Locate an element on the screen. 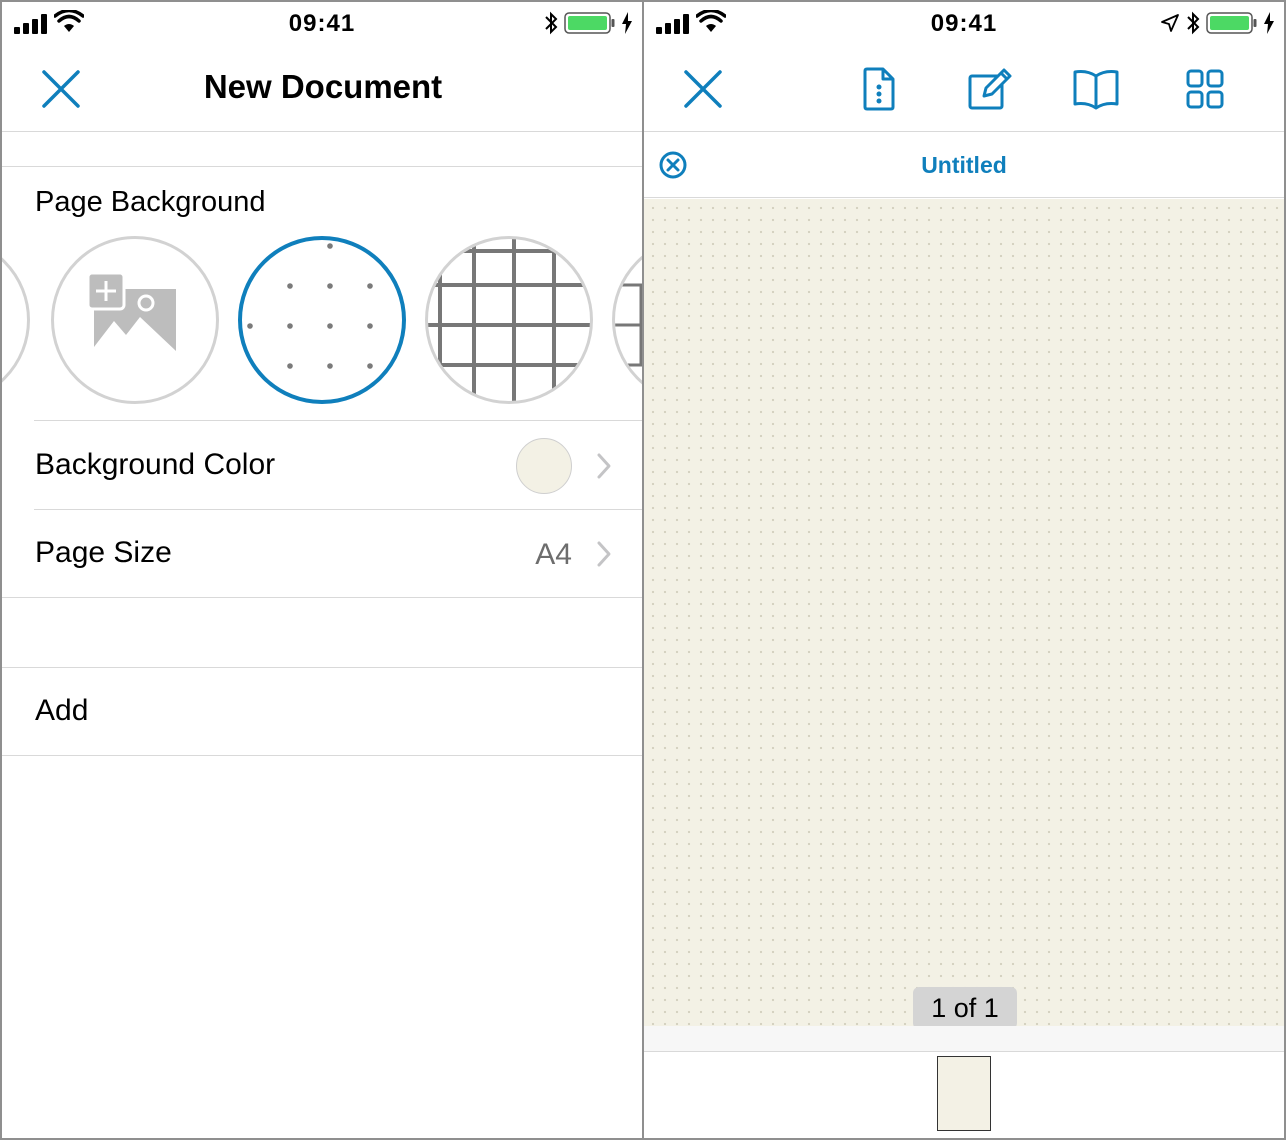  background-color-swatch is located at coordinates (544, 466).